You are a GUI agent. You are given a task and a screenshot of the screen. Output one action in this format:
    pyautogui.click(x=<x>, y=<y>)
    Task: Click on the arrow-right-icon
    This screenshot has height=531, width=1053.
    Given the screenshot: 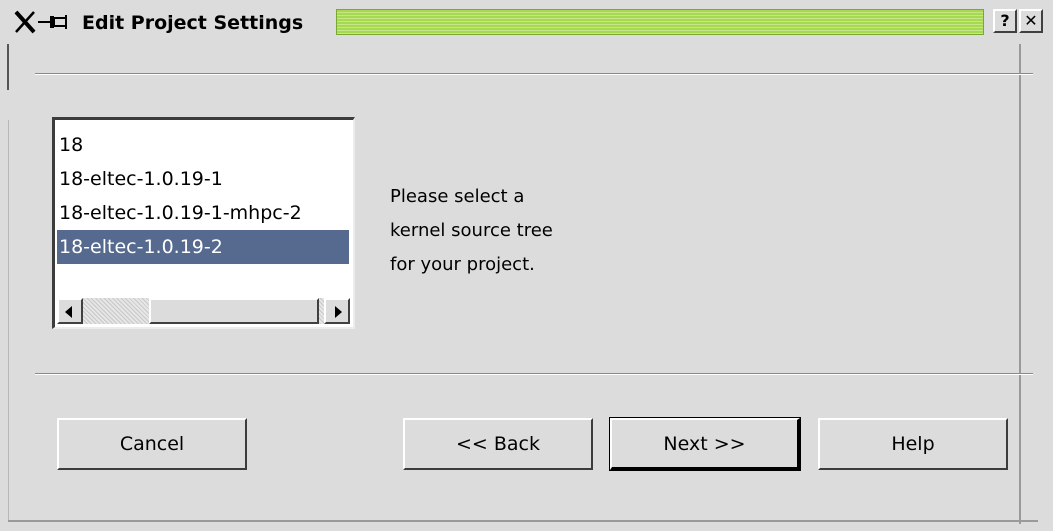 What is the action you would take?
    pyautogui.click(x=338, y=312)
    